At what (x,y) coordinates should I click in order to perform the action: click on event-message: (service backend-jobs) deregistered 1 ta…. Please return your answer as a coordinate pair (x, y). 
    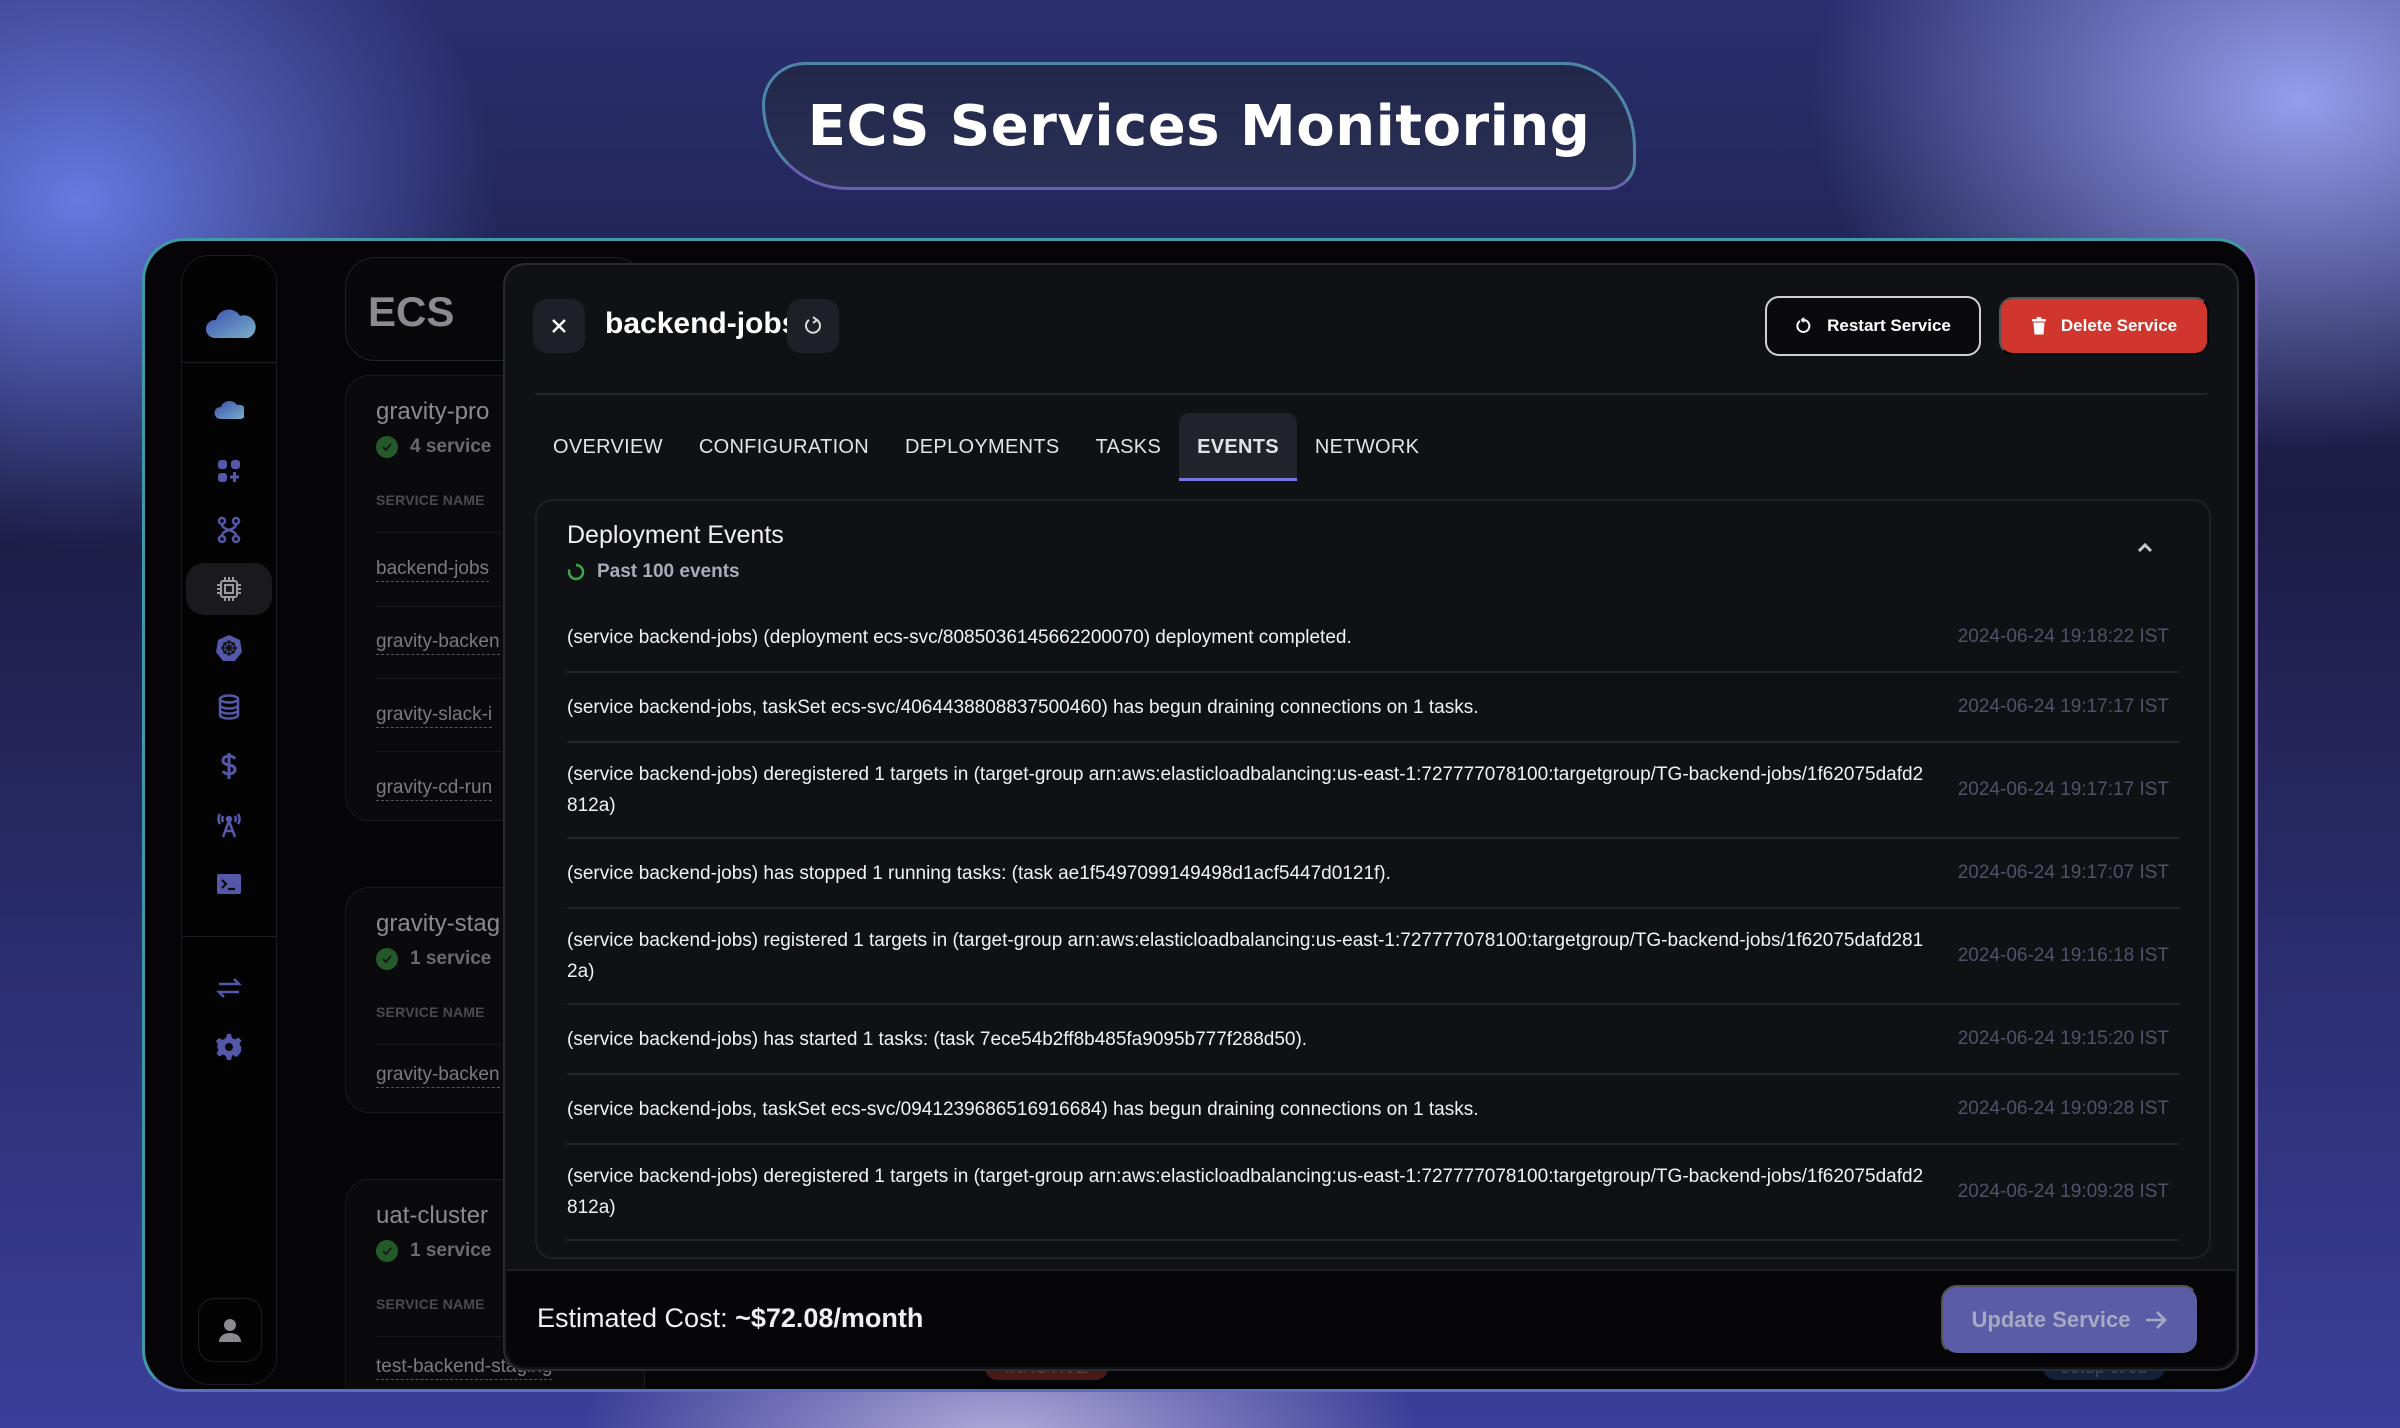
    Looking at the image, I should click on (1245, 1192).